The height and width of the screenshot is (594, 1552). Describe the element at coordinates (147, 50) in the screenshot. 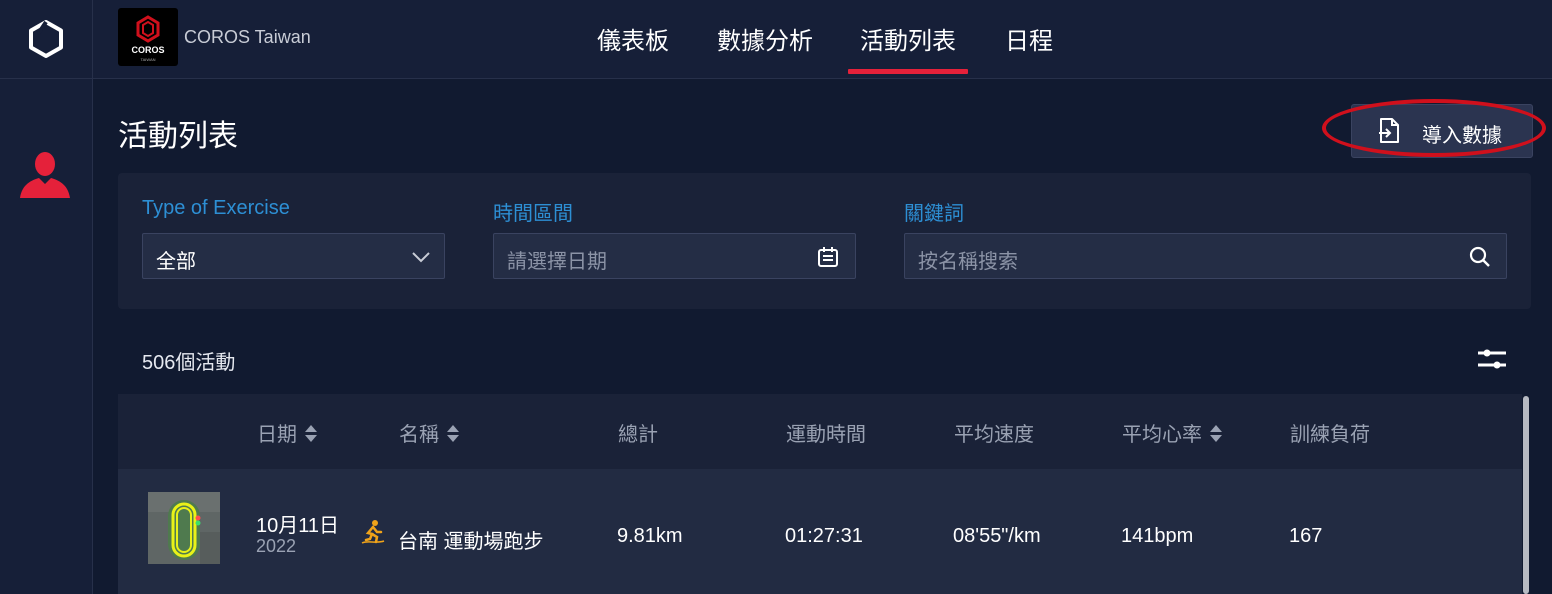

I see `brand-logo-text: COROS` at that location.